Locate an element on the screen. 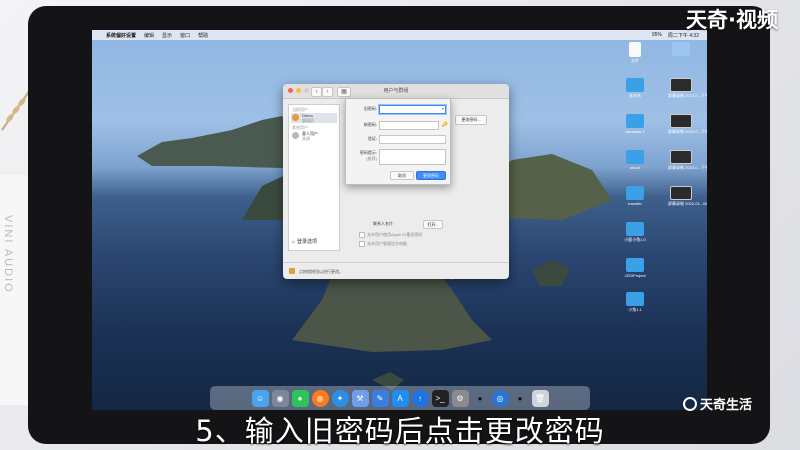  avatar is located at coordinates (295, 117).